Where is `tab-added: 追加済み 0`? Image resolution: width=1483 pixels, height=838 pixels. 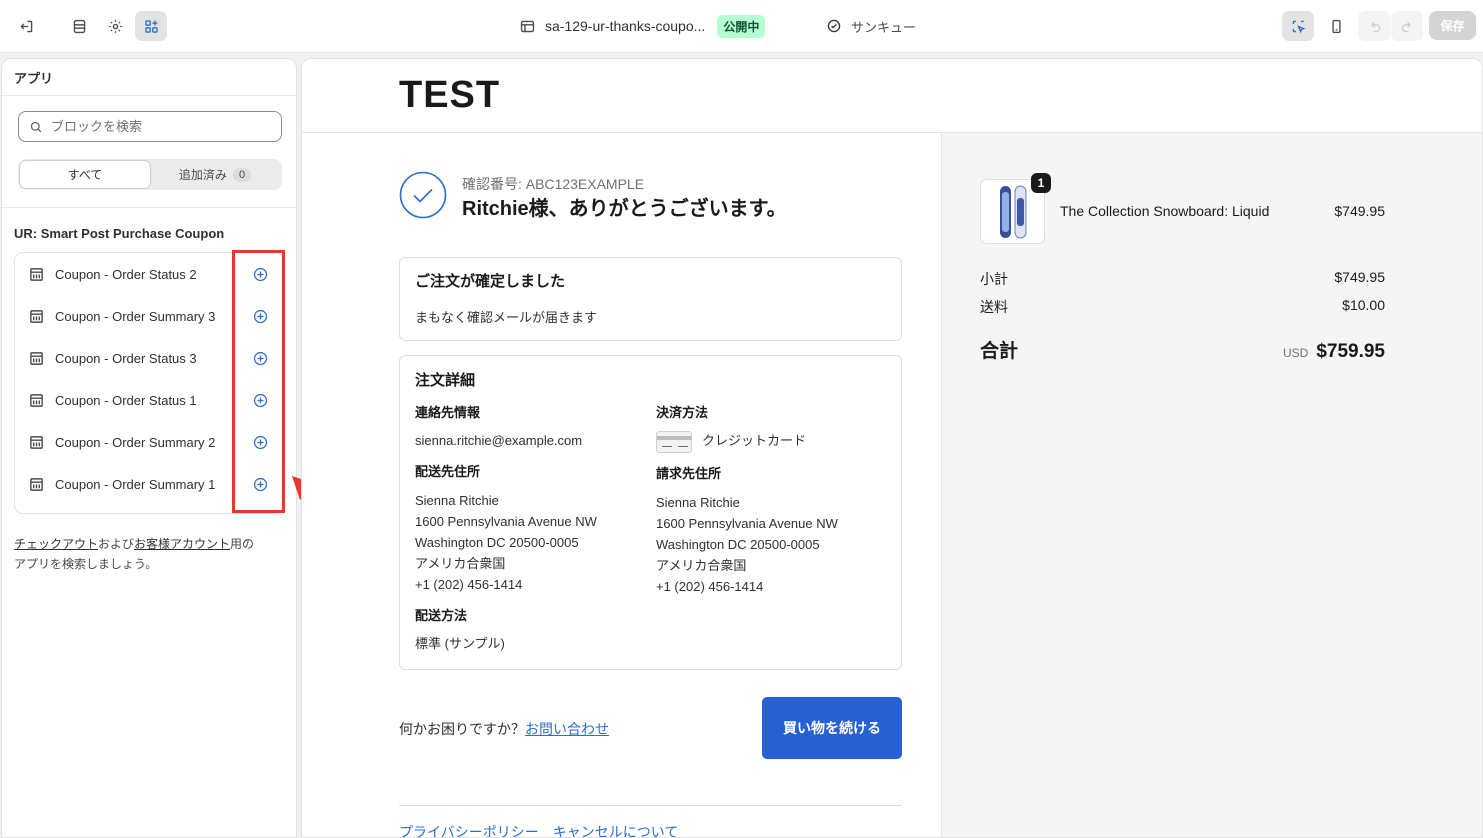
tab-added: 追加済み 0 is located at coordinates (215, 174).